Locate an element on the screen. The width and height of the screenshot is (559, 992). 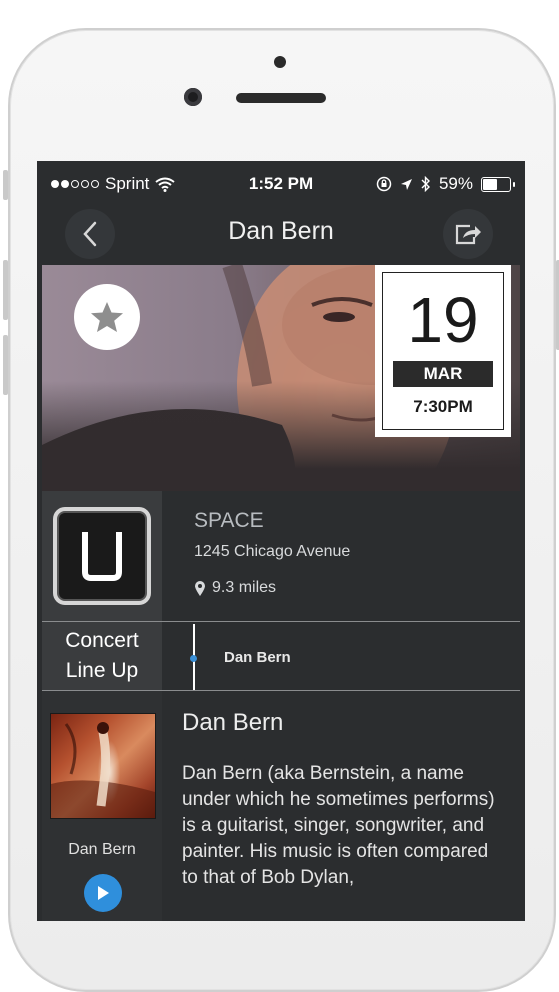
proximity-sensor is located at coordinates (280, 62).